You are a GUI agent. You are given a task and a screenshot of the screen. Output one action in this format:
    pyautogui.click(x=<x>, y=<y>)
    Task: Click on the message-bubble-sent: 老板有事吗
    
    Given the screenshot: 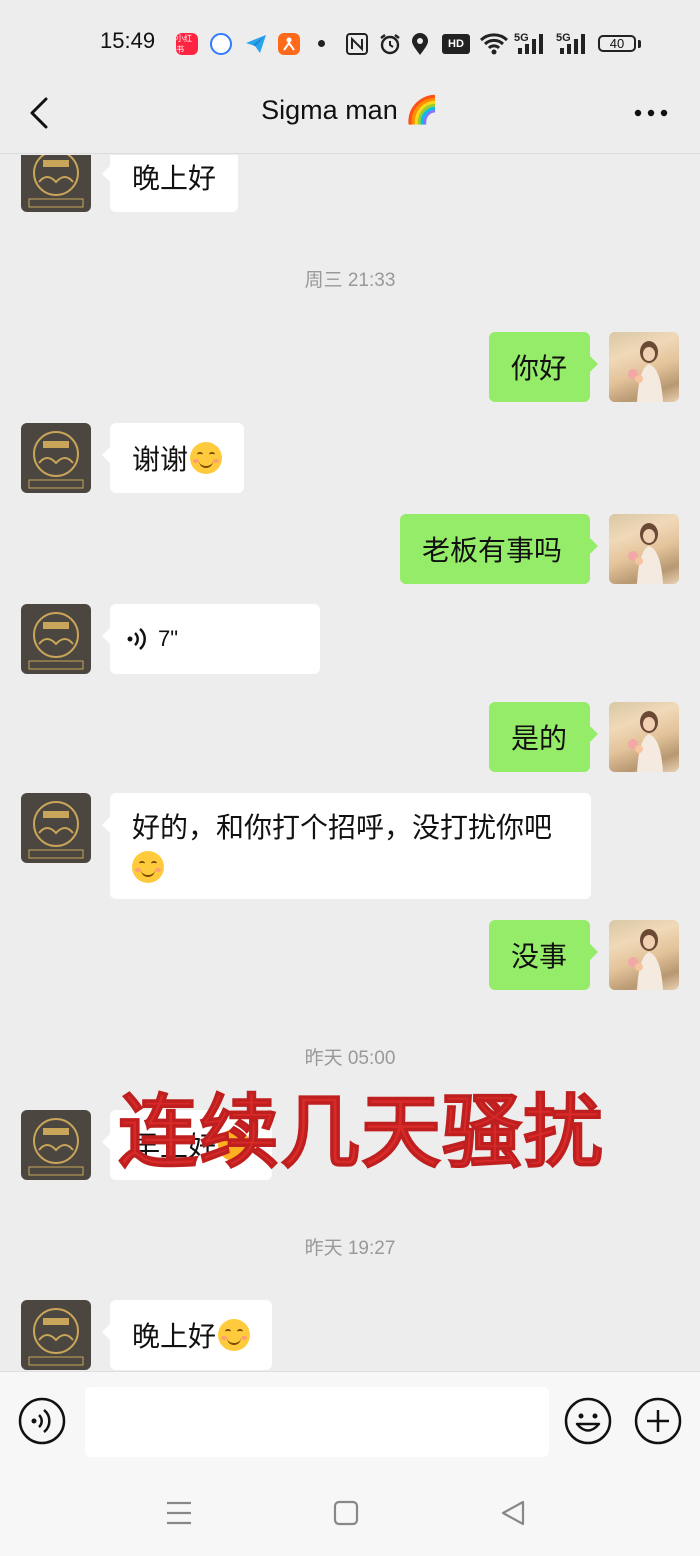 What is the action you would take?
    pyautogui.click(x=499, y=549)
    